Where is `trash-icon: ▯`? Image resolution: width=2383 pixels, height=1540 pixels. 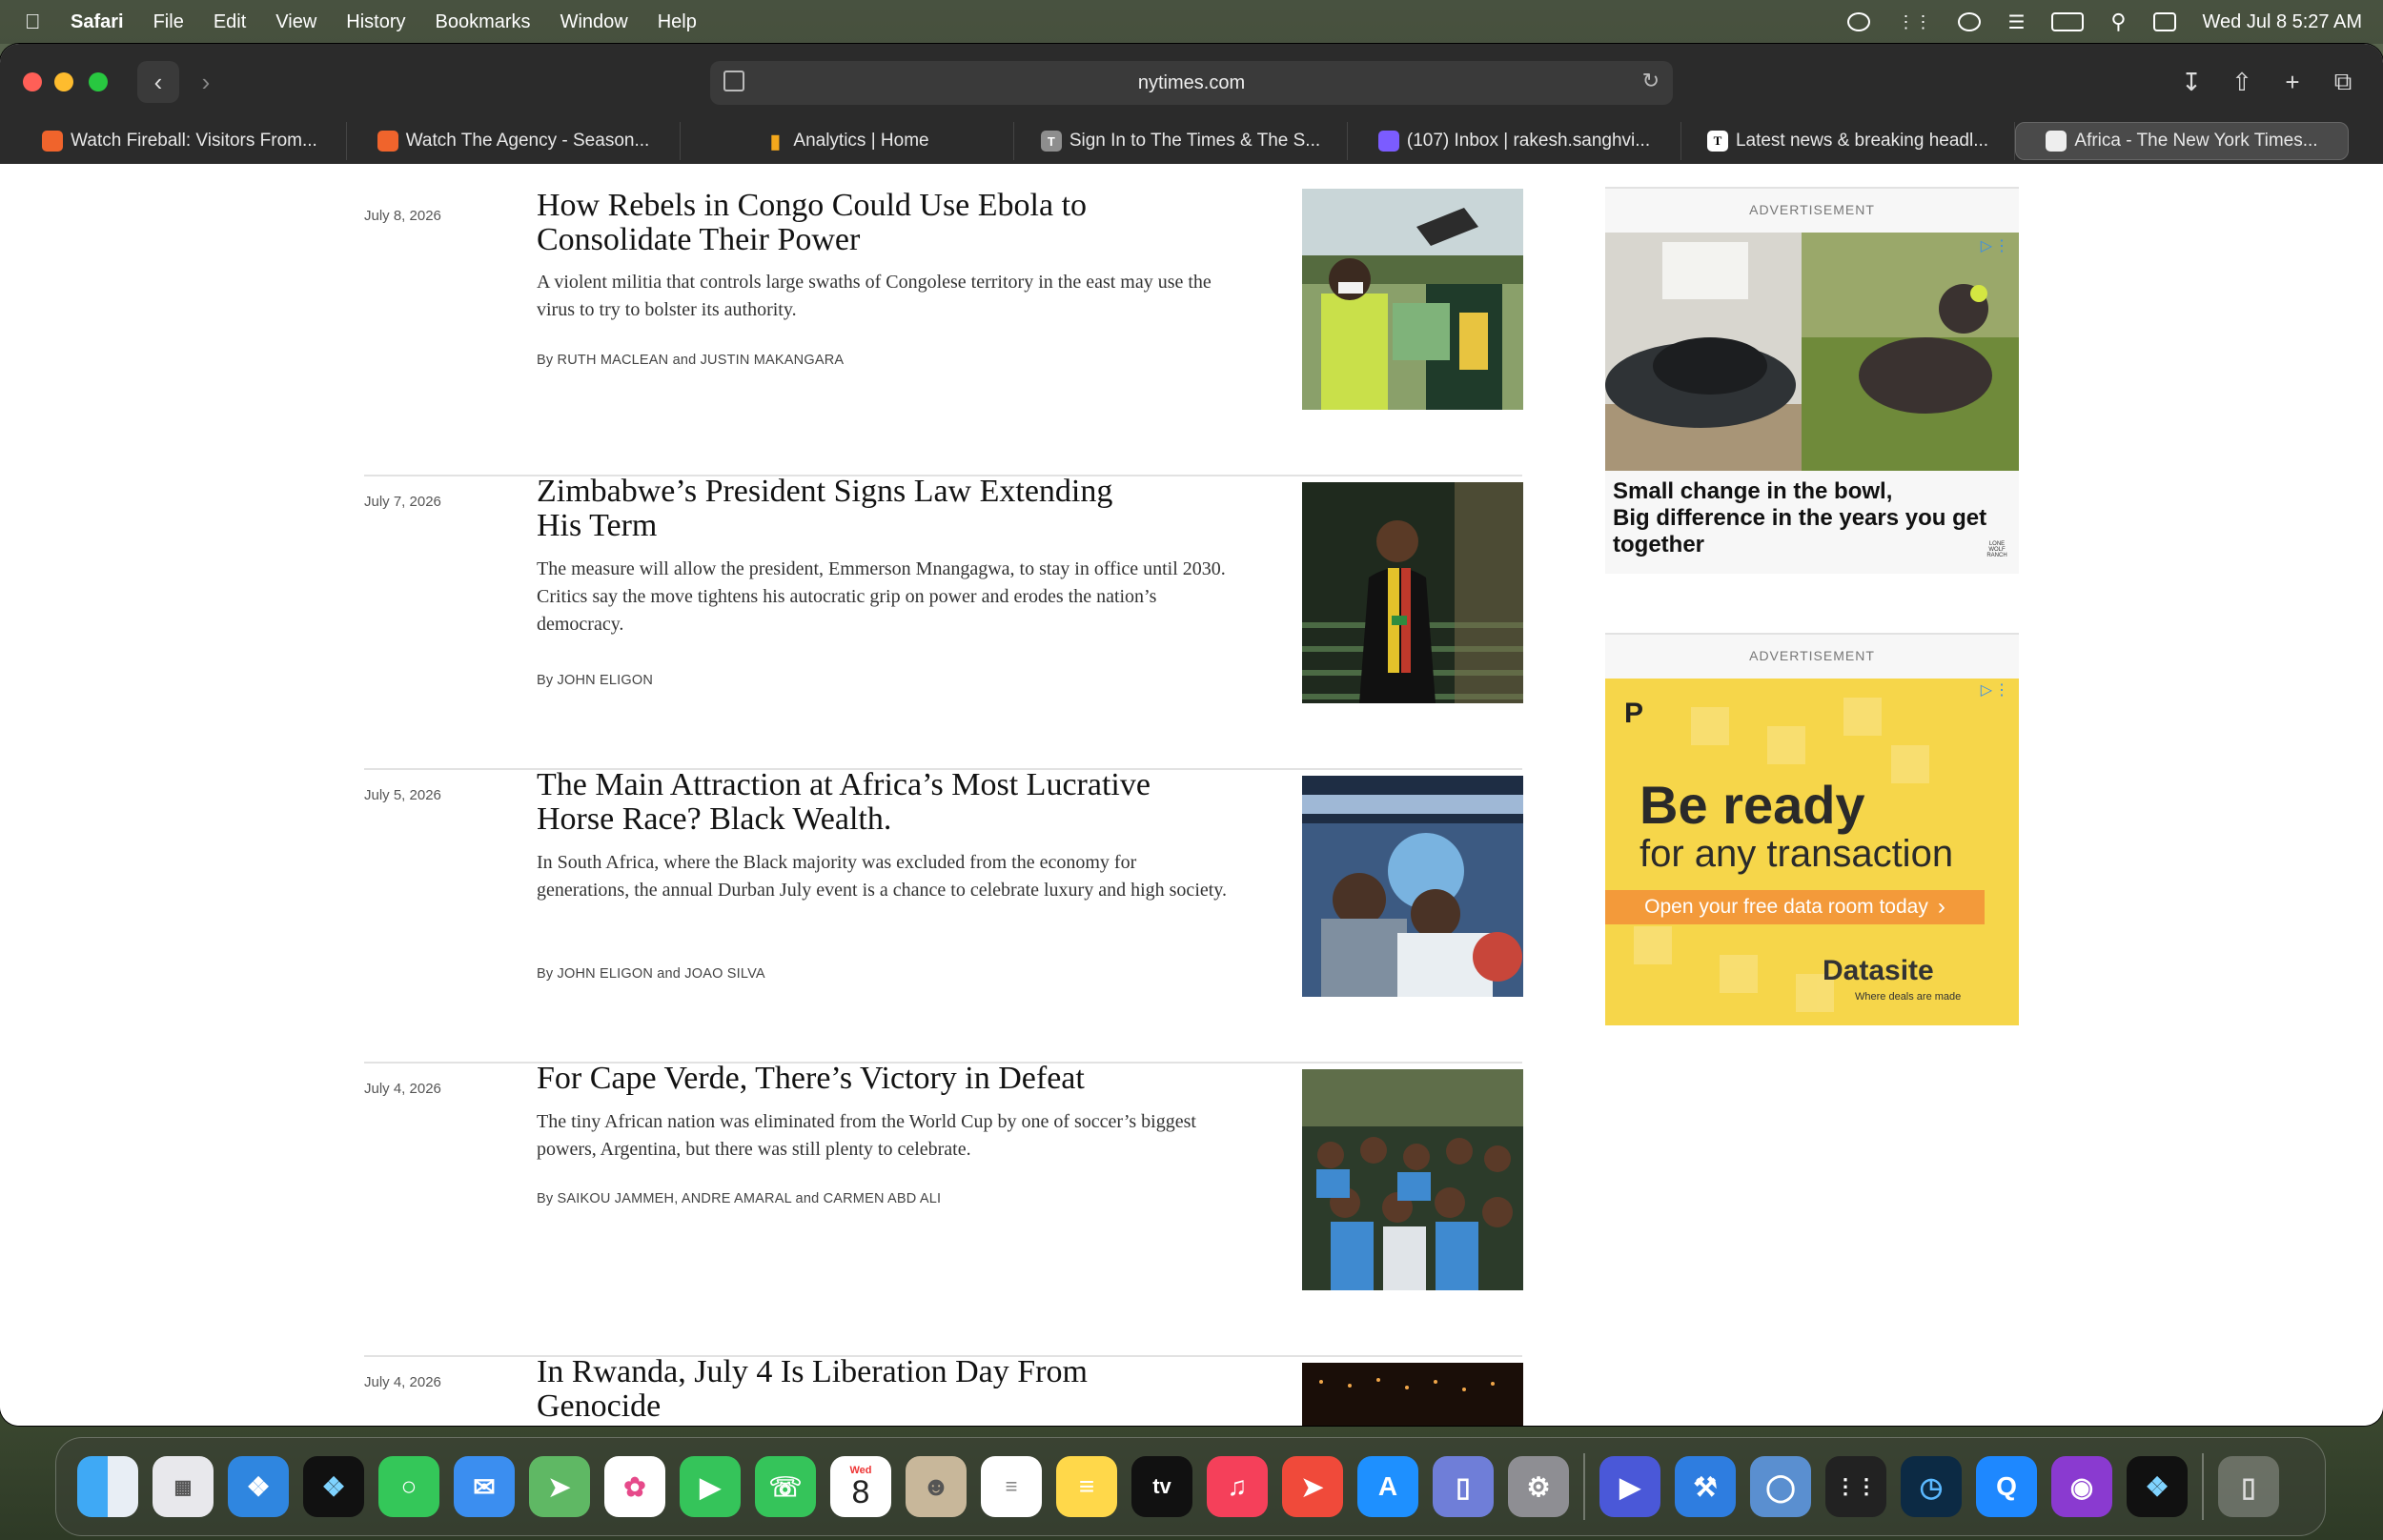
trash-icon: ▯ is located at coordinates (2248, 1486).